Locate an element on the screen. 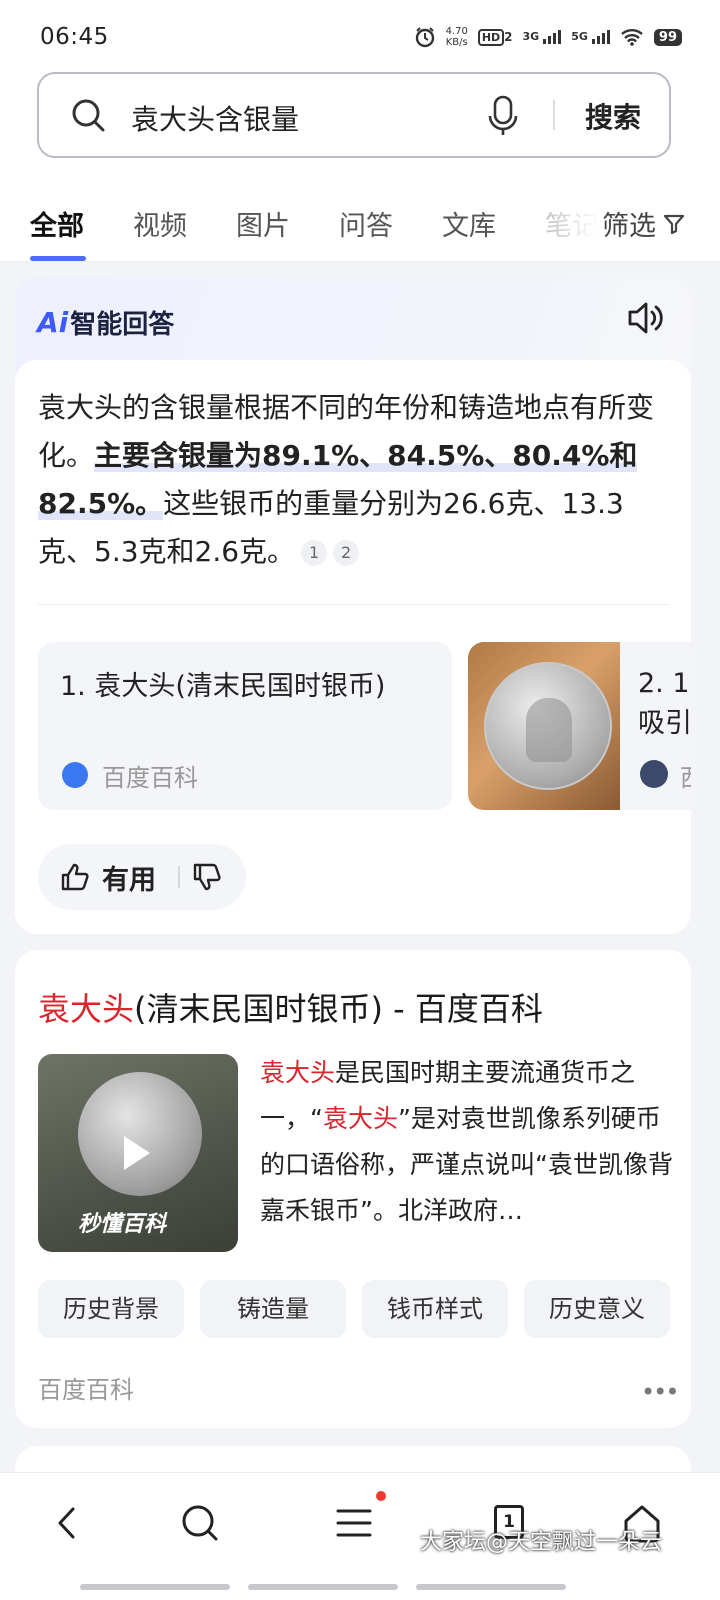  video-thumbnail: 秒懂百科 is located at coordinates (138, 1153).